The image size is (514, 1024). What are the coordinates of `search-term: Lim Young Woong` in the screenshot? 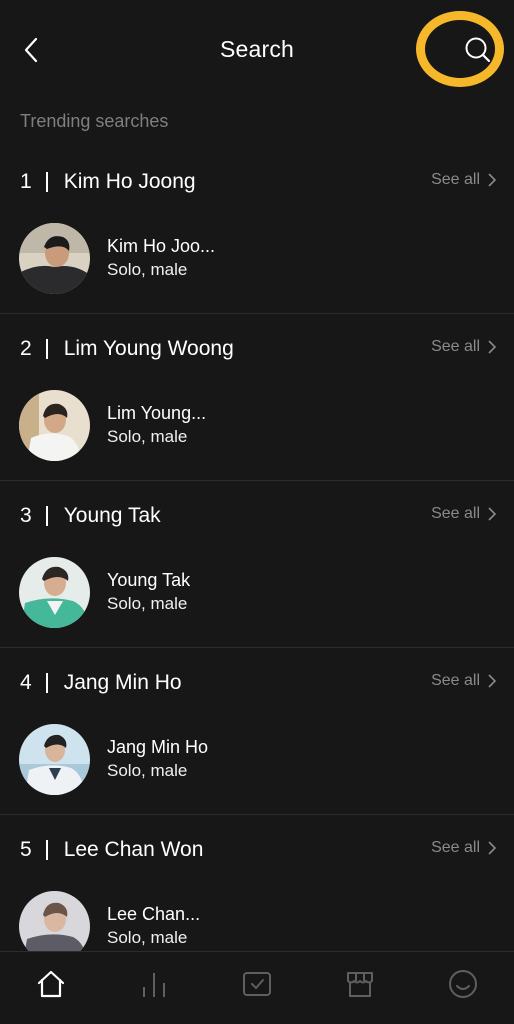 It's located at (148, 348).